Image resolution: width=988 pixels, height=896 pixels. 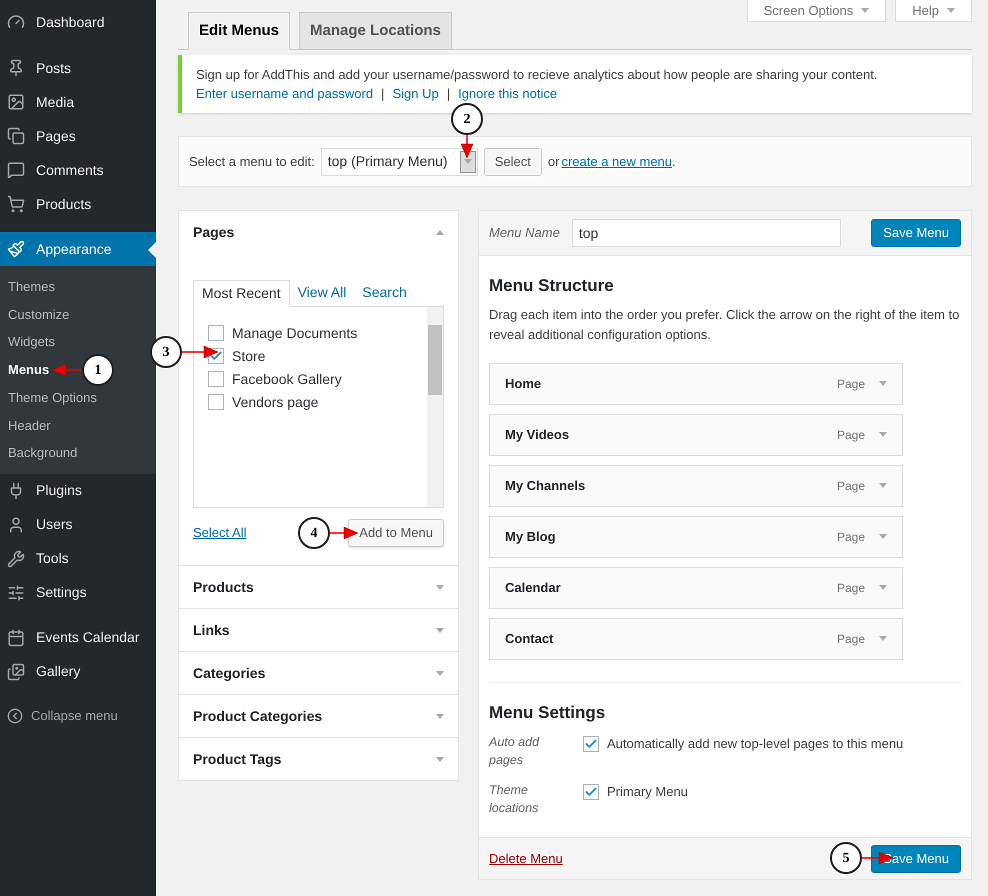 What do you see at coordinates (508, 93) in the screenshot?
I see `notice-link: Ignore this notice` at bounding box center [508, 93].